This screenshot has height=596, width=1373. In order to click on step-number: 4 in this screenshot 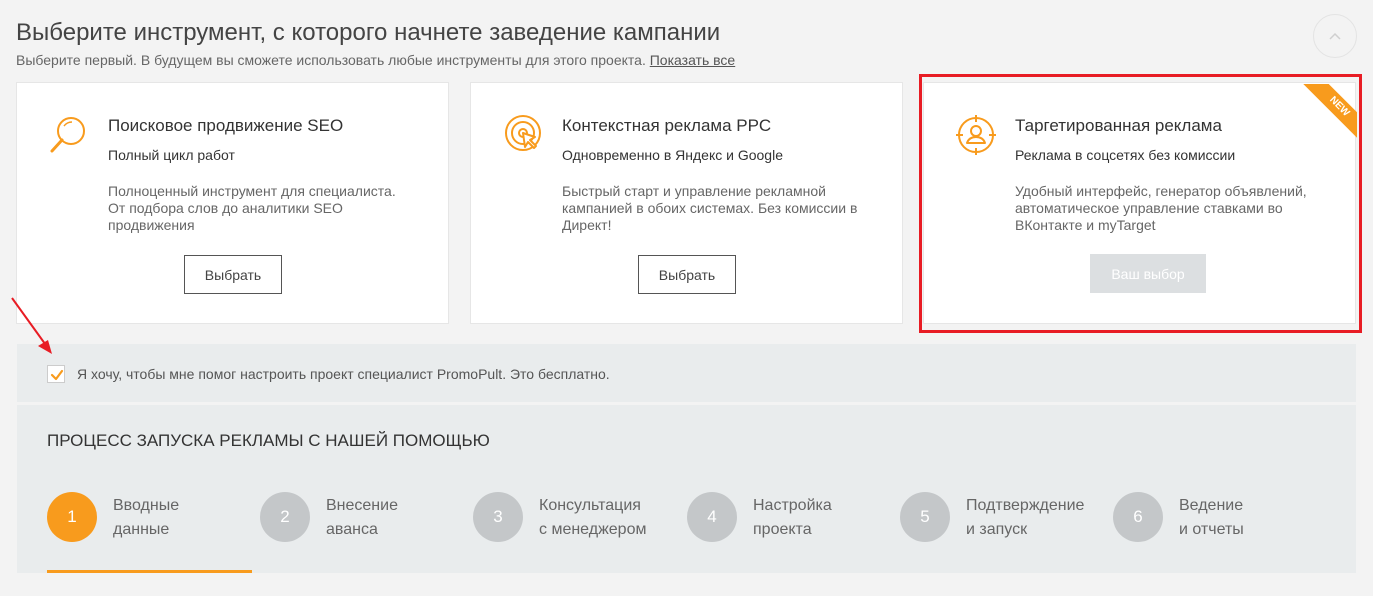, I will do `click(712, 517)`.